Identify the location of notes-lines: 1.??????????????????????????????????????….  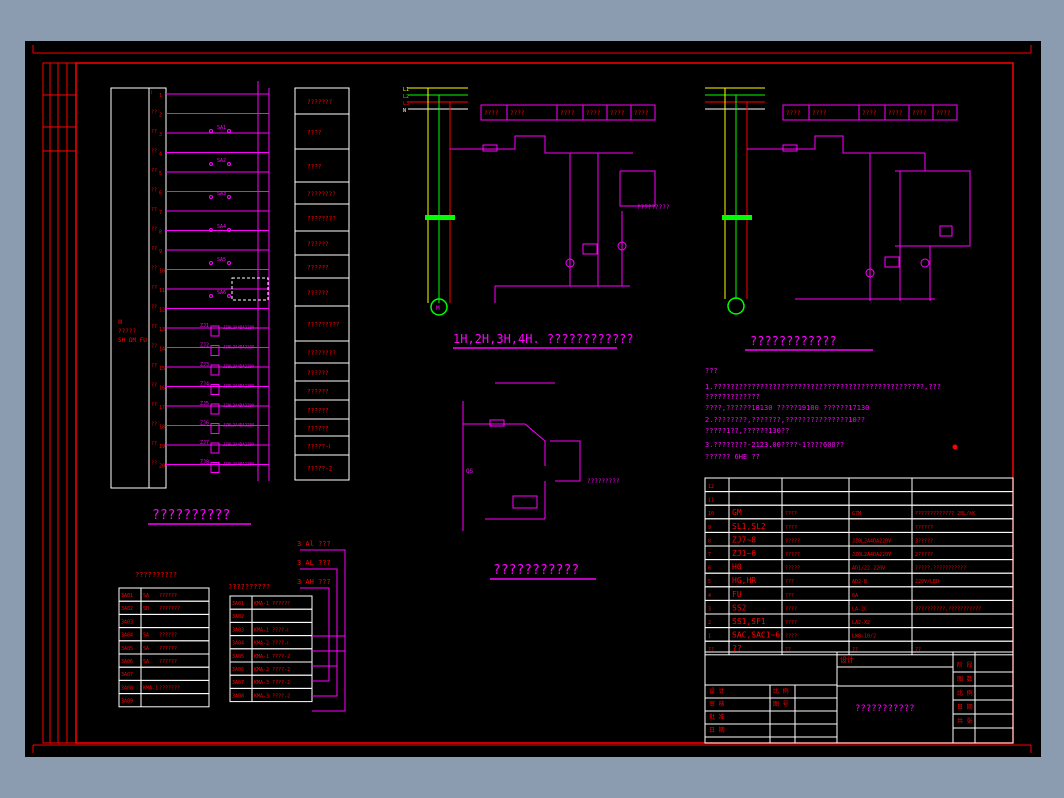
(823, 422).